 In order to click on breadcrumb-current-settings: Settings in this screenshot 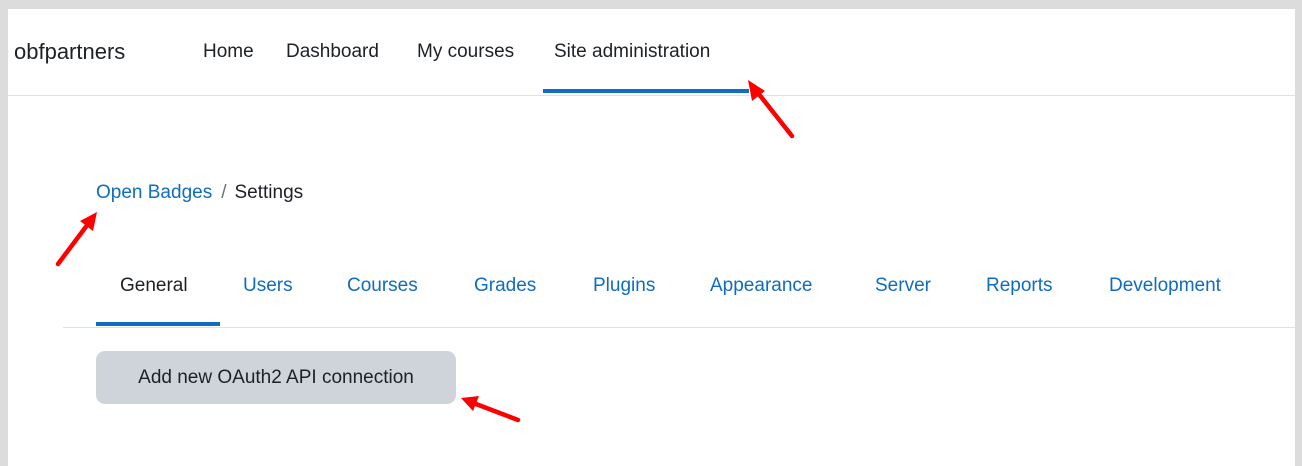, I will do `click(269, 192)`.